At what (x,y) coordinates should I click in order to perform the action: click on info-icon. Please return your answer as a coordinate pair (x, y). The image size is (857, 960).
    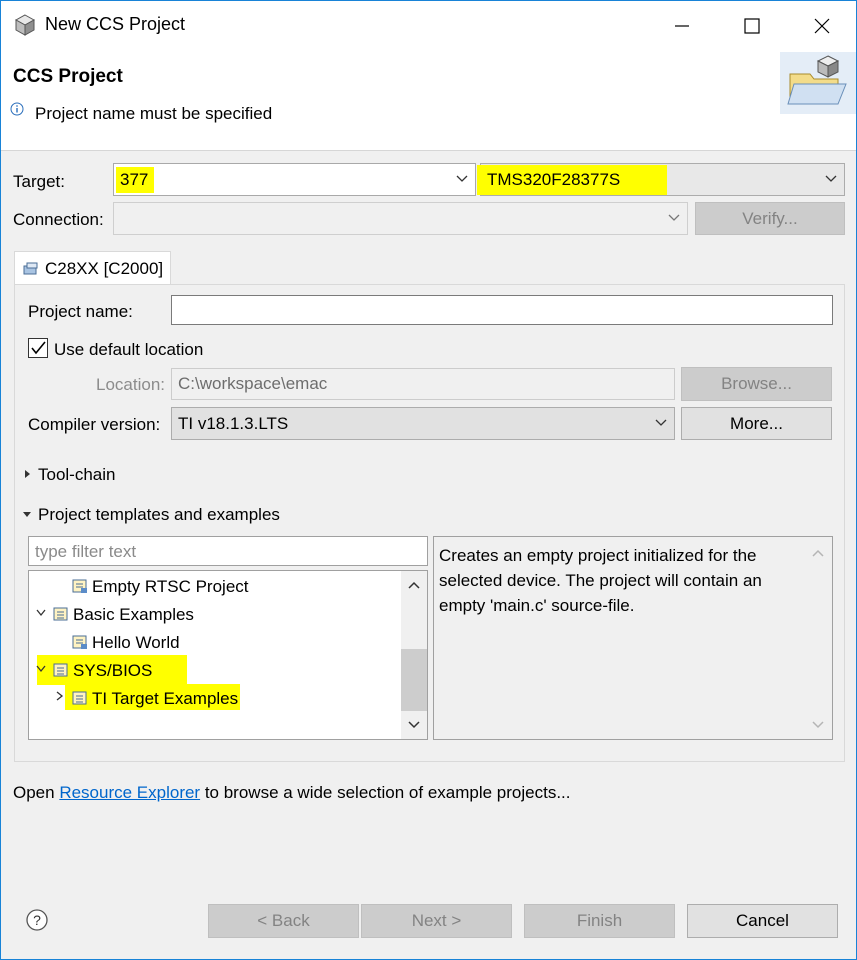
    Looking at the image, I should click on (17, 108).